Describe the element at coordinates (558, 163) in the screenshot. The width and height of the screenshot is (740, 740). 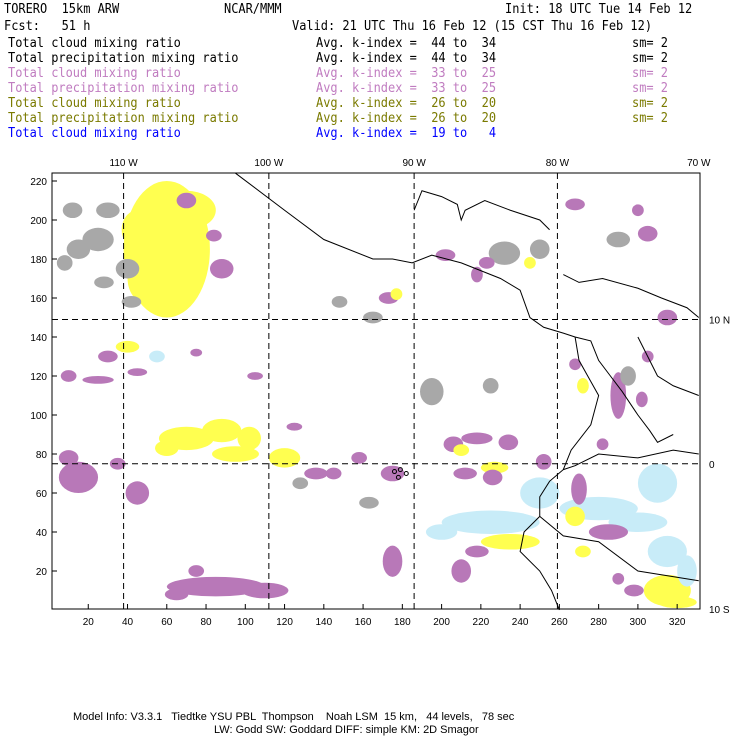
I see `longitude-label: 80 W` at that location.